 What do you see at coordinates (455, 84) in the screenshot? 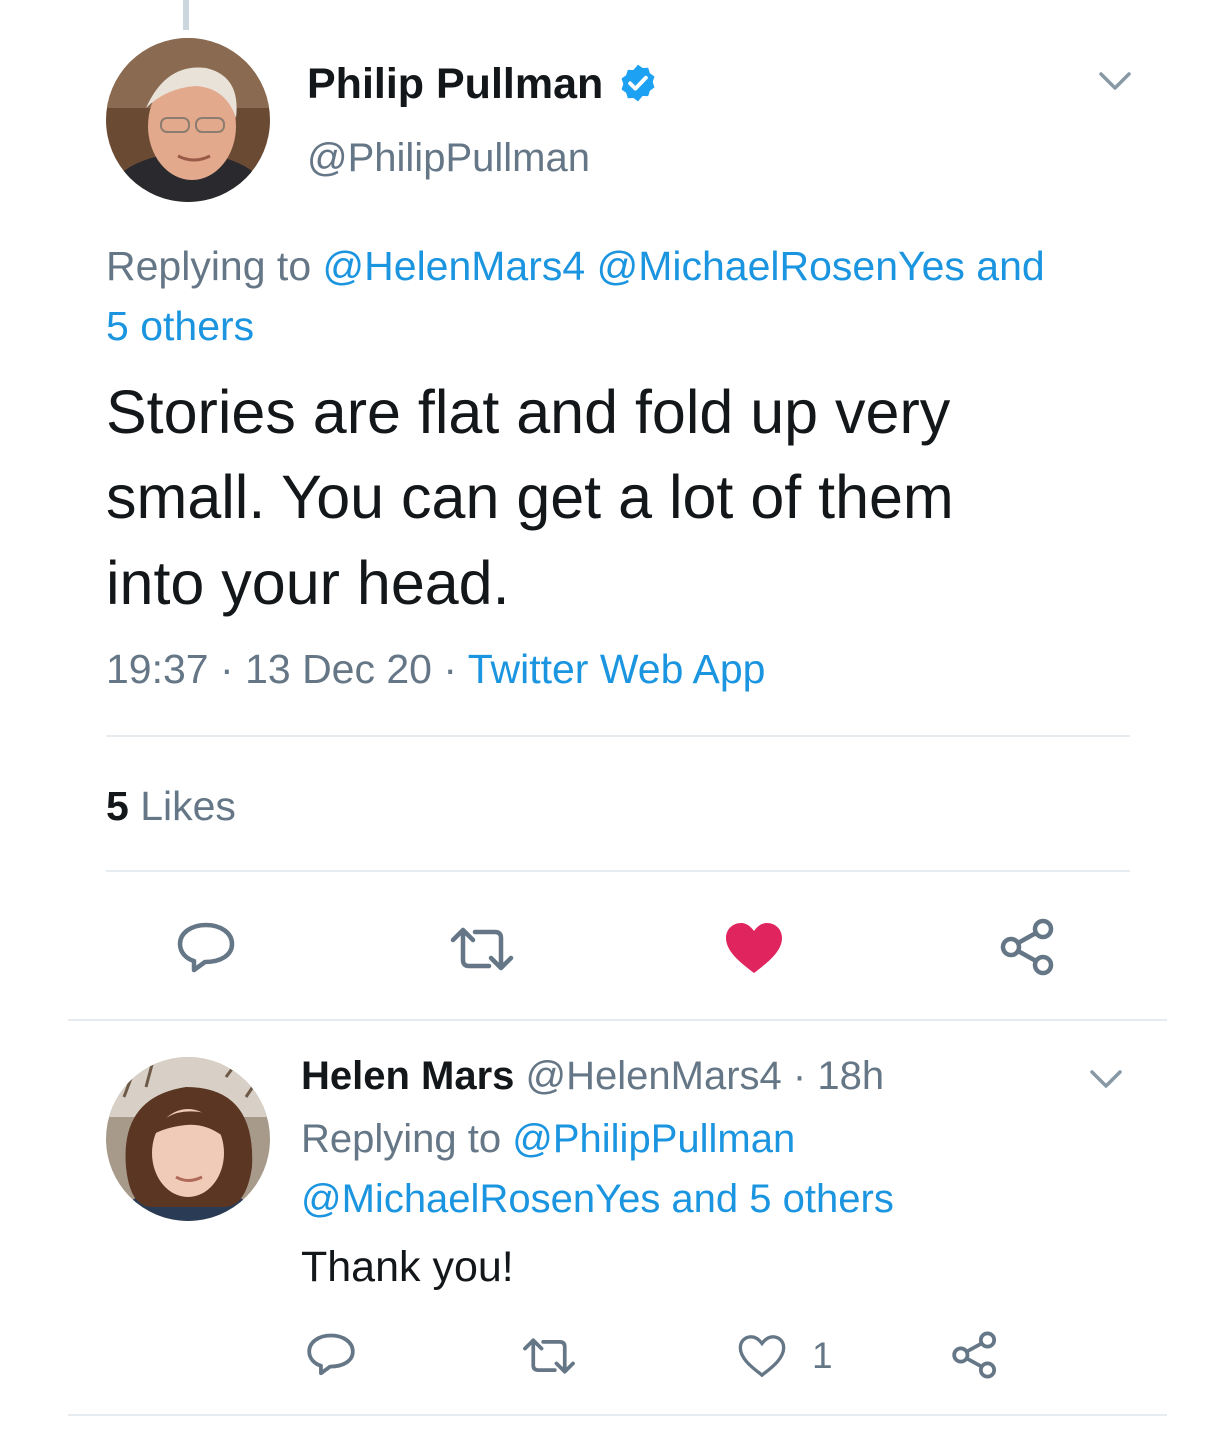
I see `author-name: Philip Pullman` at bounding box center [455, 84].